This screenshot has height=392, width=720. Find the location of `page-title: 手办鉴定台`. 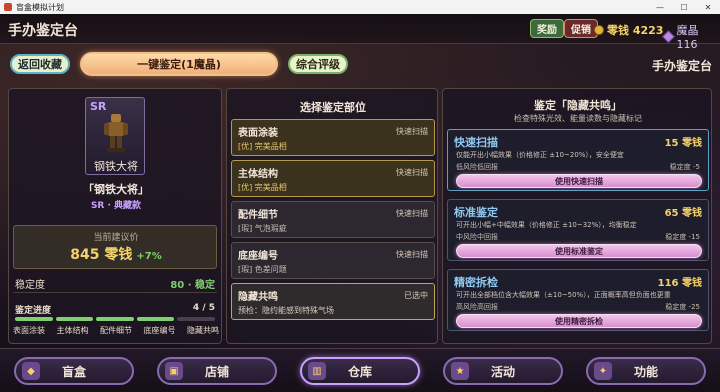

page-title: 手办鉴定台 is located at coordinates (43, 31).